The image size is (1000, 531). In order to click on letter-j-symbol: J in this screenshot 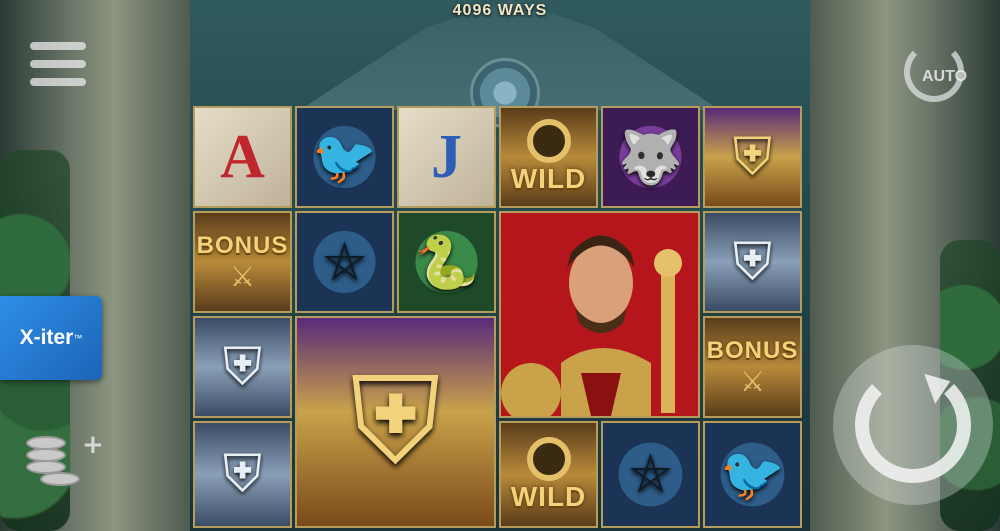, I will do `click(446, 156)`.